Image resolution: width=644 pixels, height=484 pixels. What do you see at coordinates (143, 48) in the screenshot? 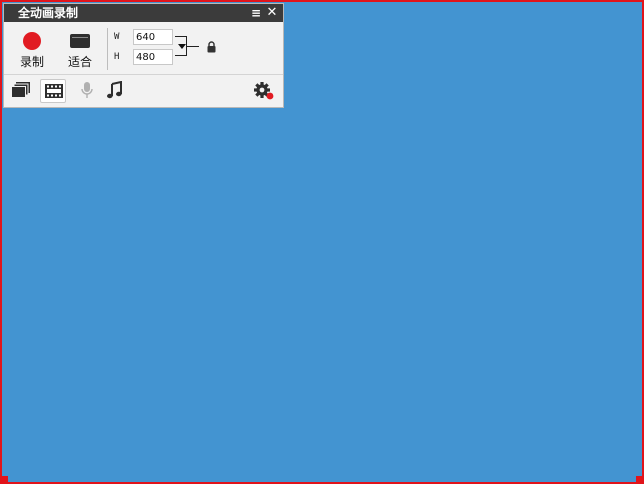
I see `toolbar-top: 录制 适合 W H` at bounding box center [143, 48].